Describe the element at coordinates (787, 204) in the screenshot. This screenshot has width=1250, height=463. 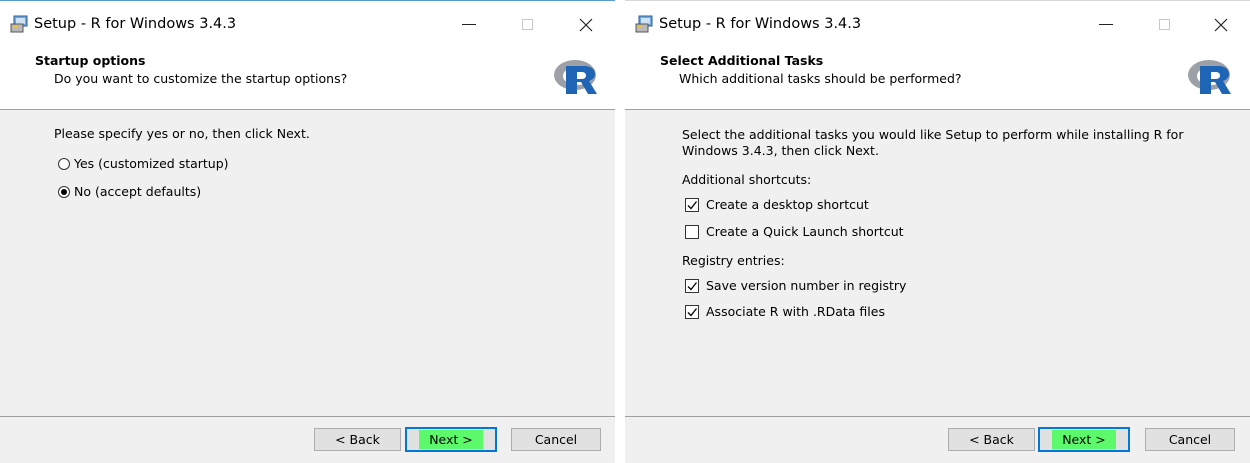
I see `checkbox-label: Create a desktop shortcut` at that location.